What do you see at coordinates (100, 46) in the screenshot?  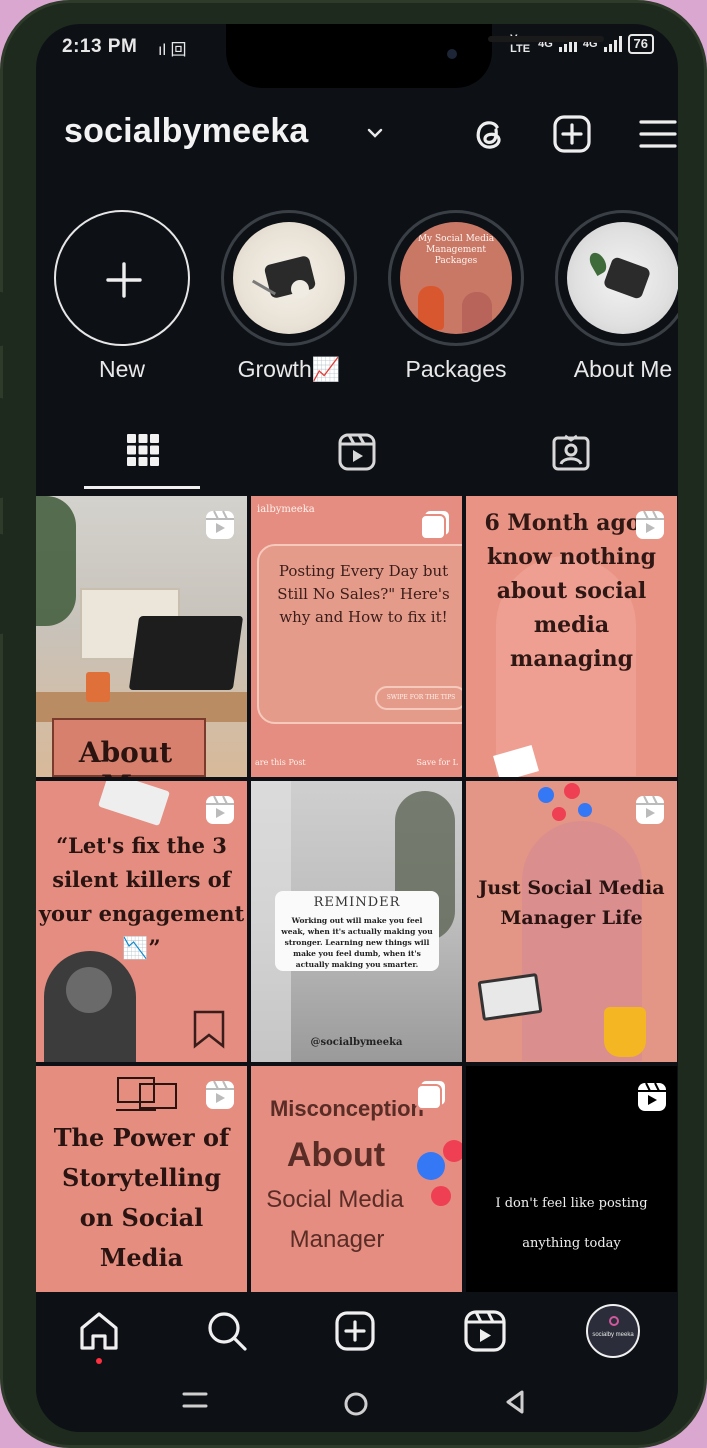 I see `status-time: 2:13 PM` at bounding box center [100, 46].